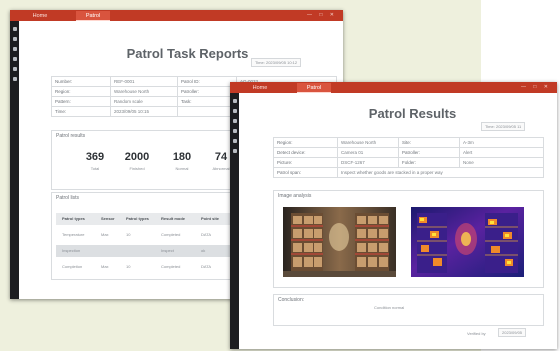  What do you see at coordinates (68, 198) in the screenshot?
I see `panel-title: Patrol lists` at bounding box center [68, 198].